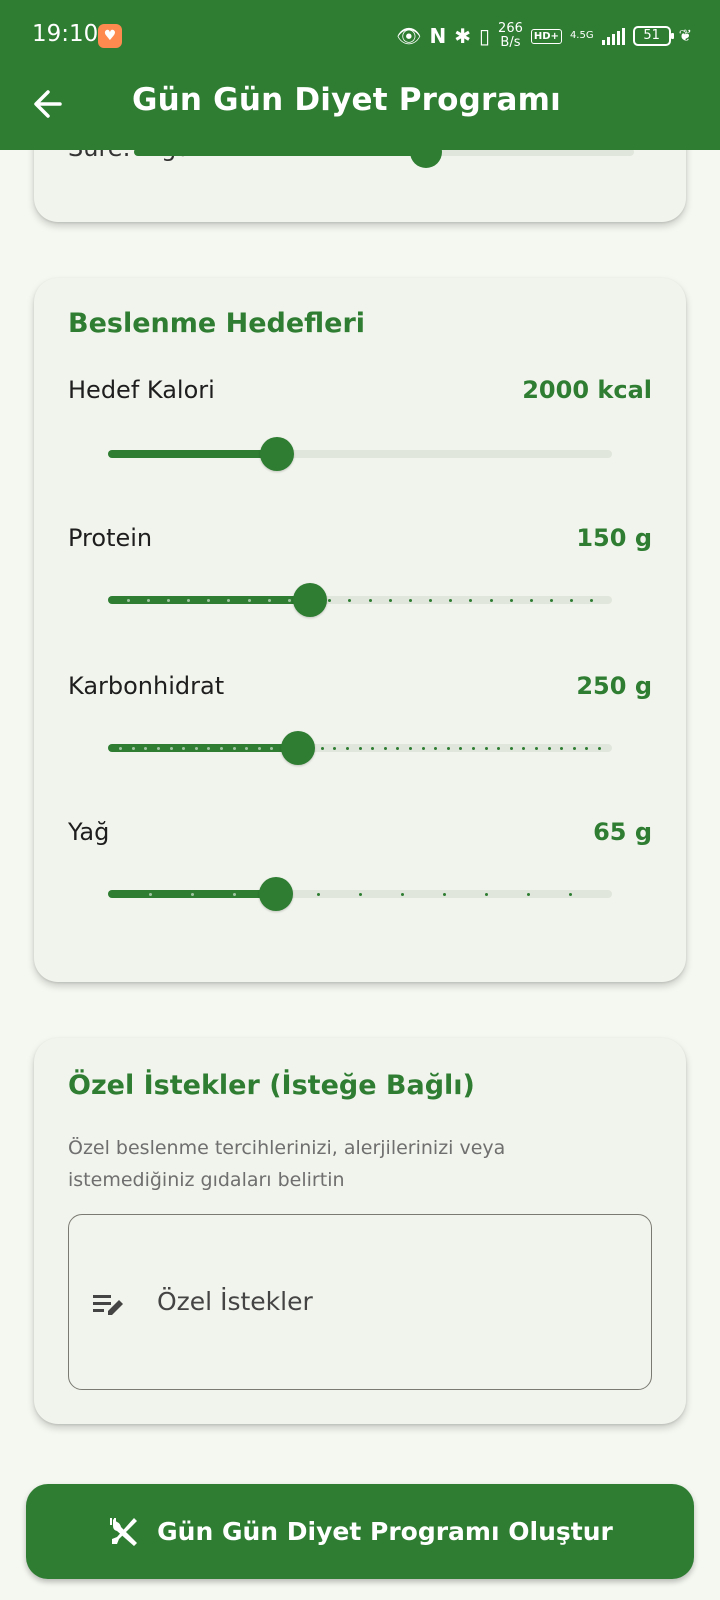 The width and height of the screenshot is (720, 1600). Describe the element at coordinates (89, 832) in the screenshot. I see `fat-label: Yağ` at that location.